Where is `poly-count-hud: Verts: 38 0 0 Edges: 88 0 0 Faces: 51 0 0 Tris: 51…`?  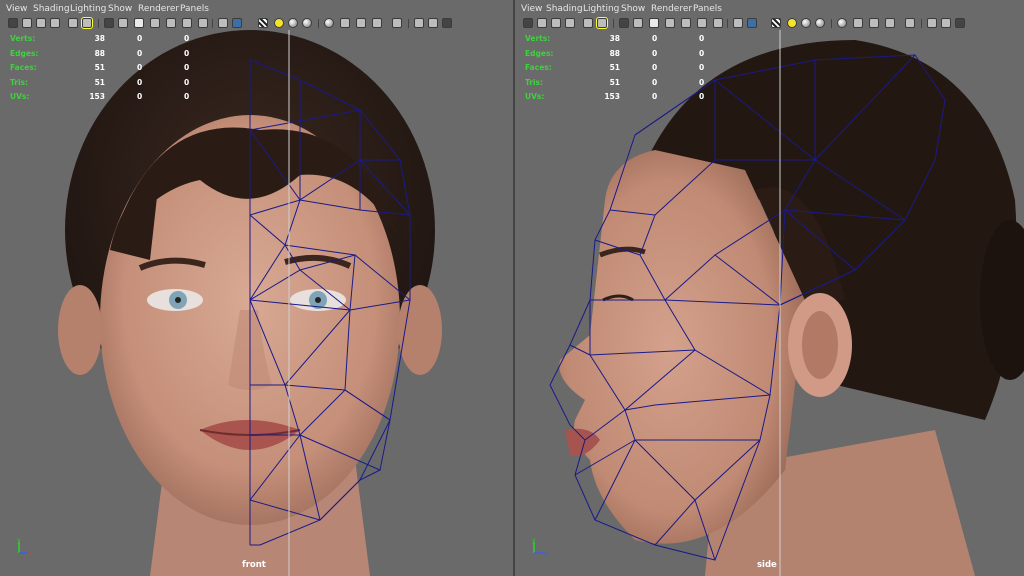 poly-count-hud: Verts: 38 0 0 Edges: 88 0 0 Faces: 51 0 0 Tris: 51… is located at coordinates (105, 68).